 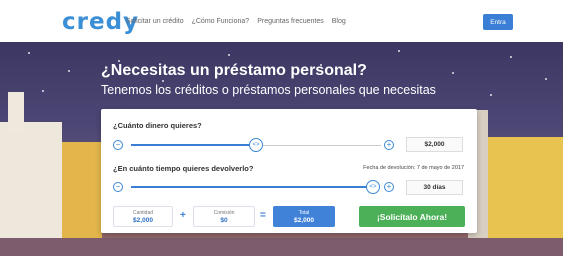 I want to click on nav-como-funciona: ¿Cómo Funciona?, so click(x=221, y=21).